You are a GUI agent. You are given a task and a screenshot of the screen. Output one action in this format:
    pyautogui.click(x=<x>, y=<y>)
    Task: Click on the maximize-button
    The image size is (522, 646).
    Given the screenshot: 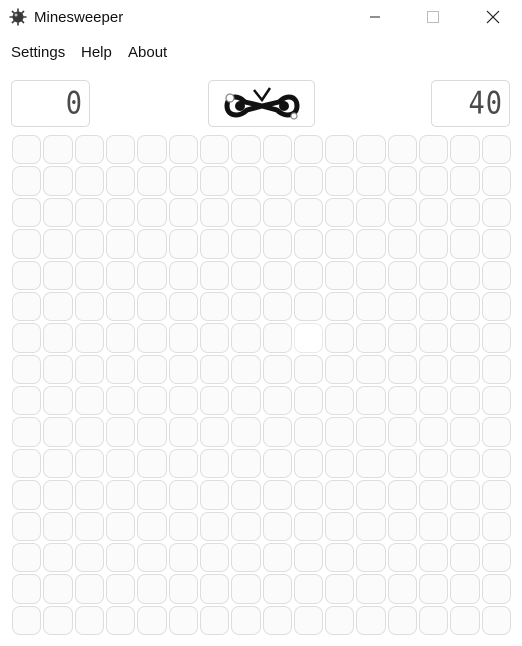 What is the action you would take?
    pyautogui.click(x=433, y=17)
    